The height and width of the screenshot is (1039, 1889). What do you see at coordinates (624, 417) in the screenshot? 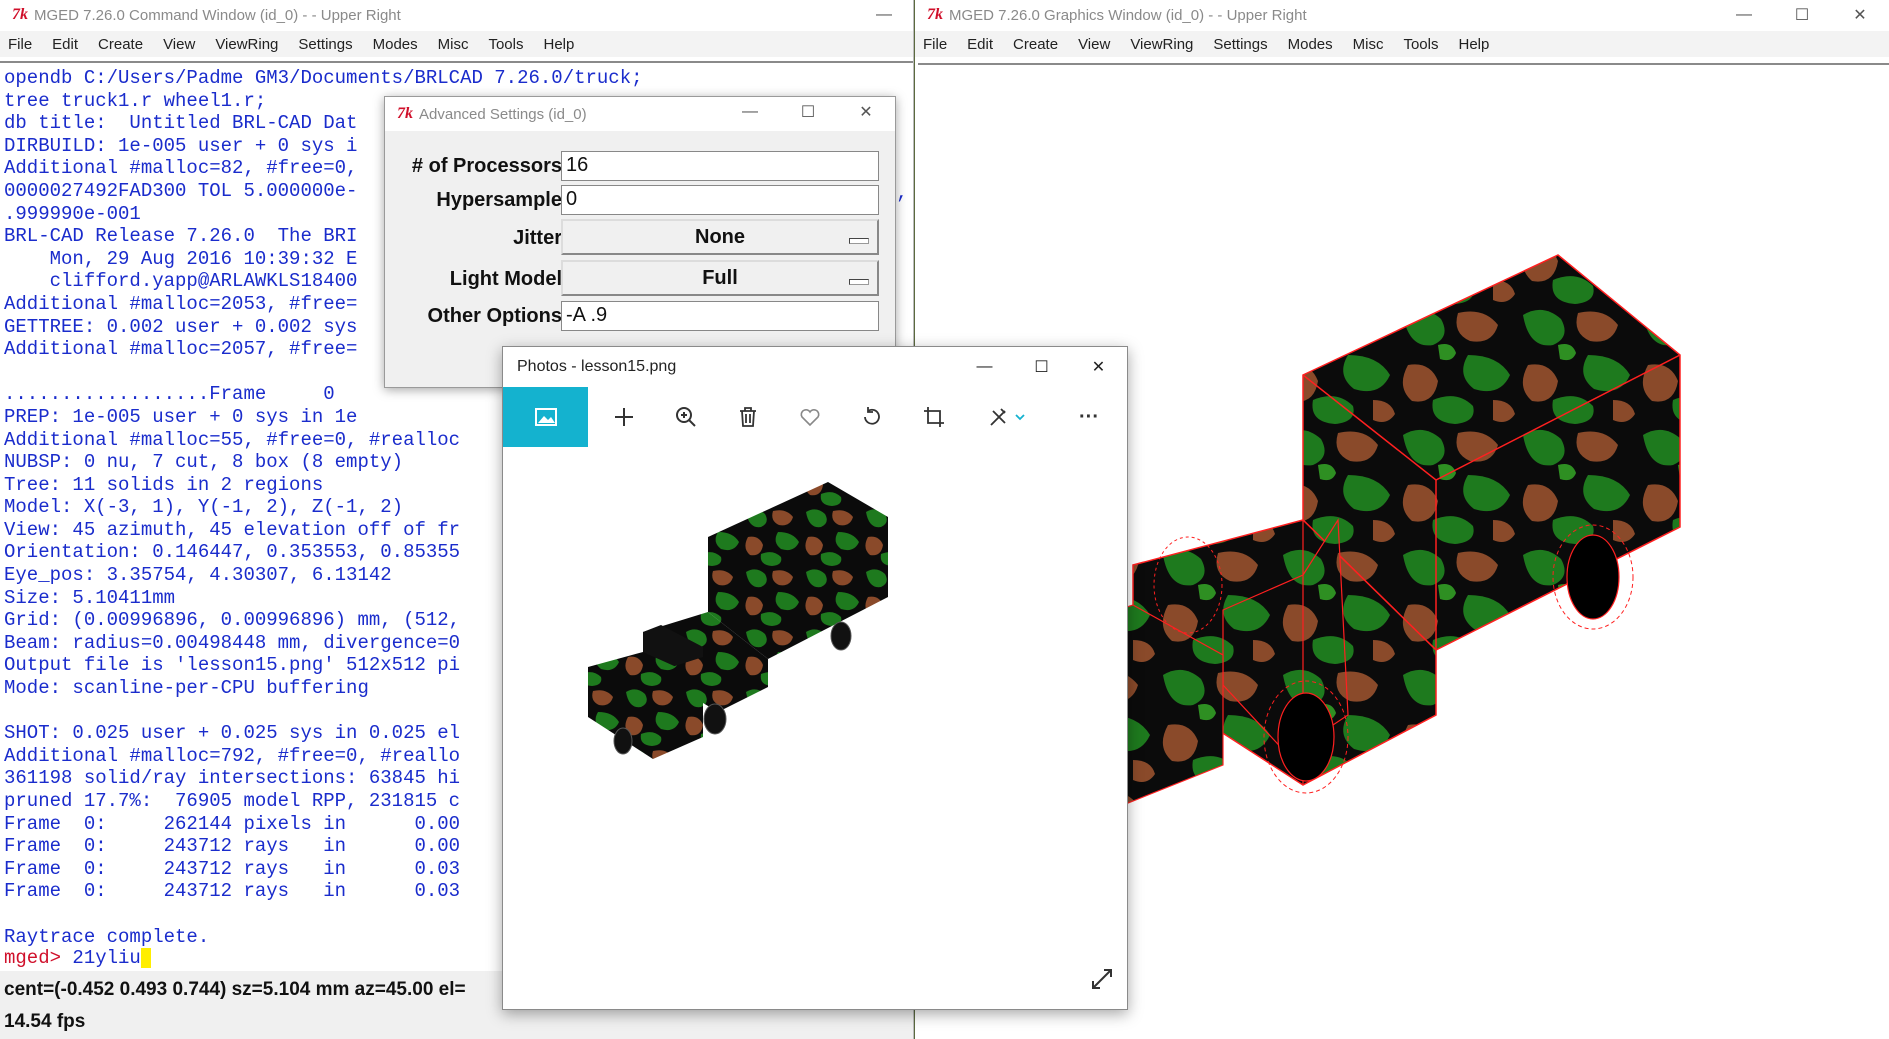
I see `add-icon` at bounding box center [624, 417].